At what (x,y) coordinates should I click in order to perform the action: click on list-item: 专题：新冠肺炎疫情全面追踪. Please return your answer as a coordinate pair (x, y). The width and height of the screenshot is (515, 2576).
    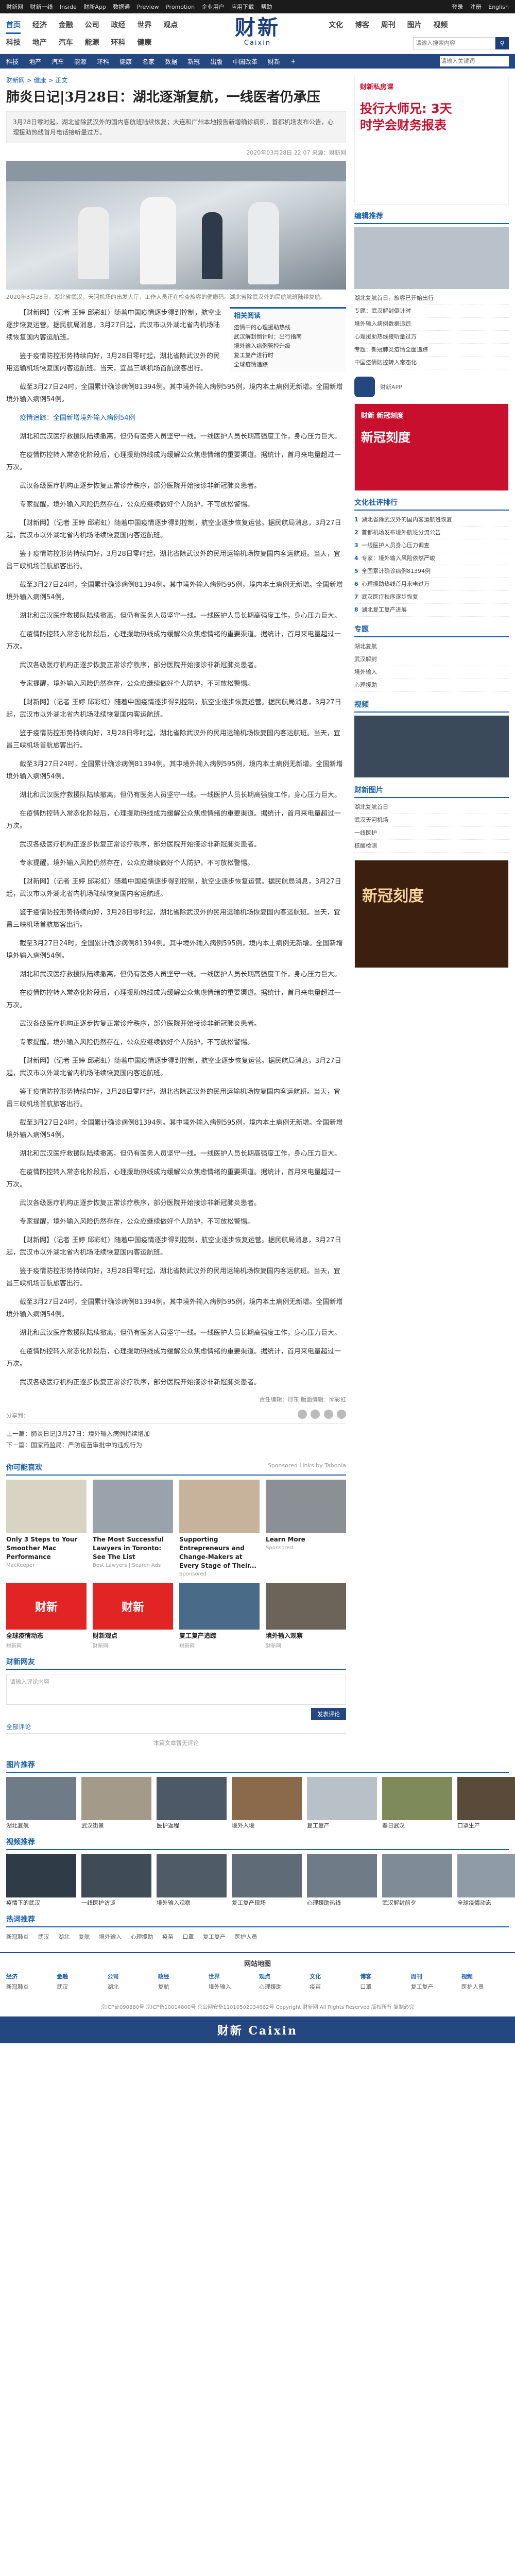
    Looking at the image, I should click on (431, 350).